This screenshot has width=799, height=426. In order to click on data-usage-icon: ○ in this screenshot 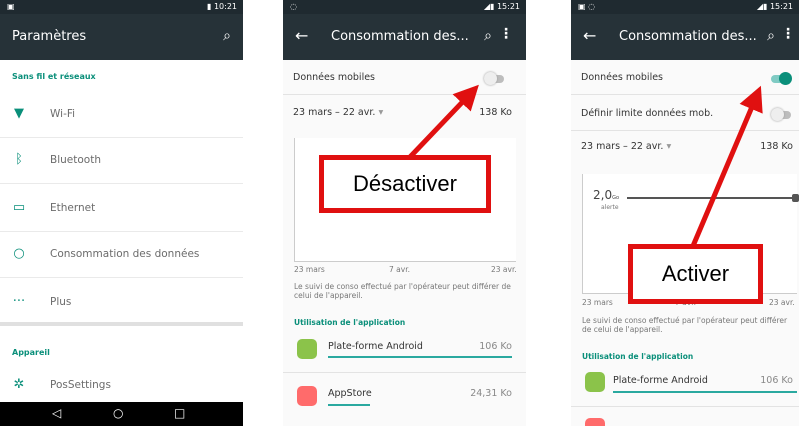, I will do `click(19, 253)`.